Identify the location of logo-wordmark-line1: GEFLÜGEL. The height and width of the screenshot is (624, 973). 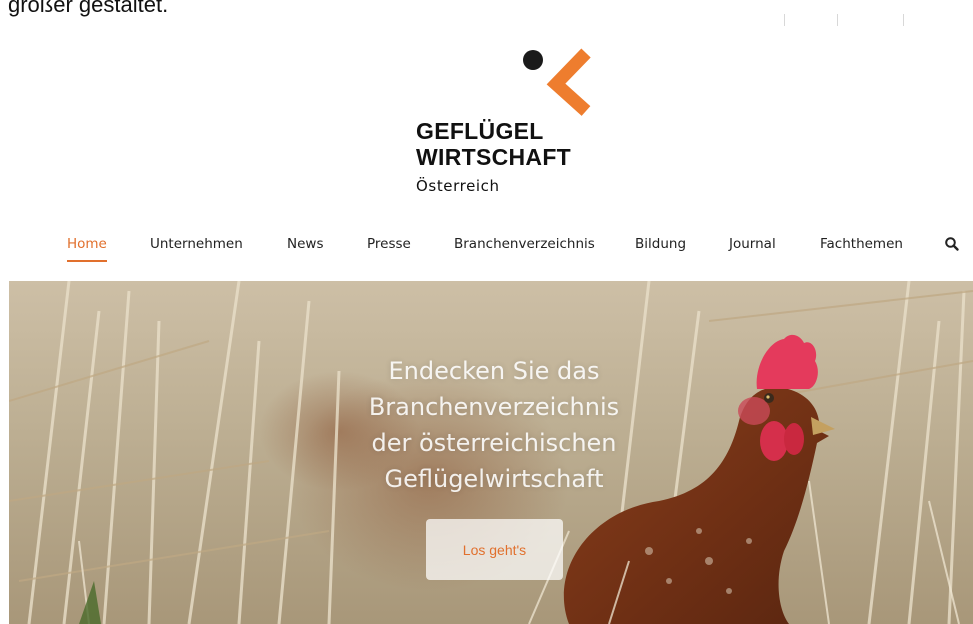
(480, 131).